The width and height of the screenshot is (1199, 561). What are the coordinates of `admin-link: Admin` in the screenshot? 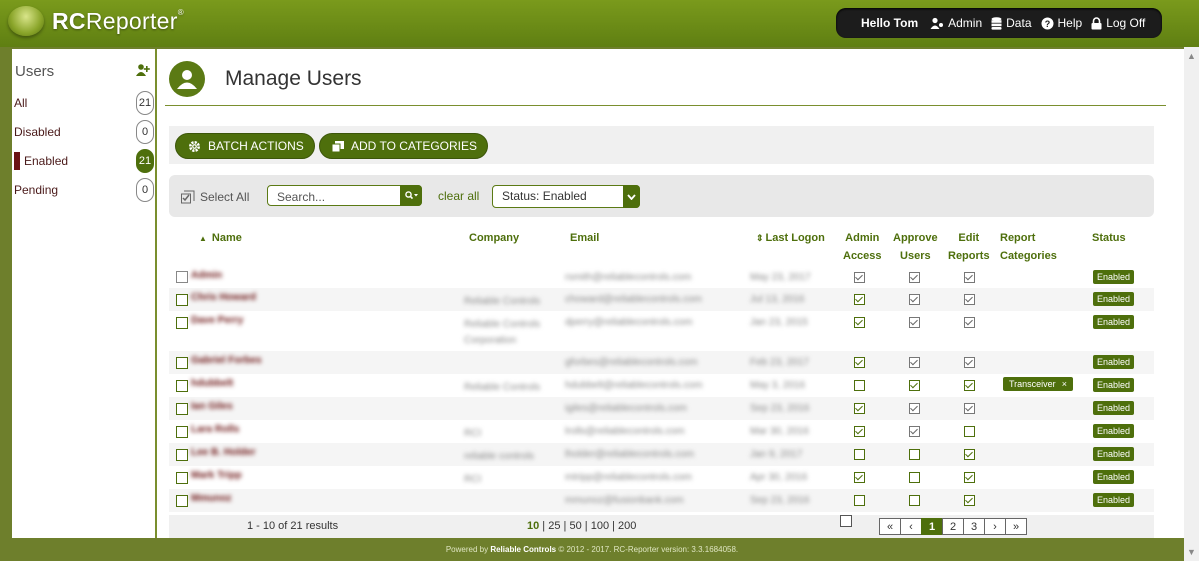 It's located at (956, 23).